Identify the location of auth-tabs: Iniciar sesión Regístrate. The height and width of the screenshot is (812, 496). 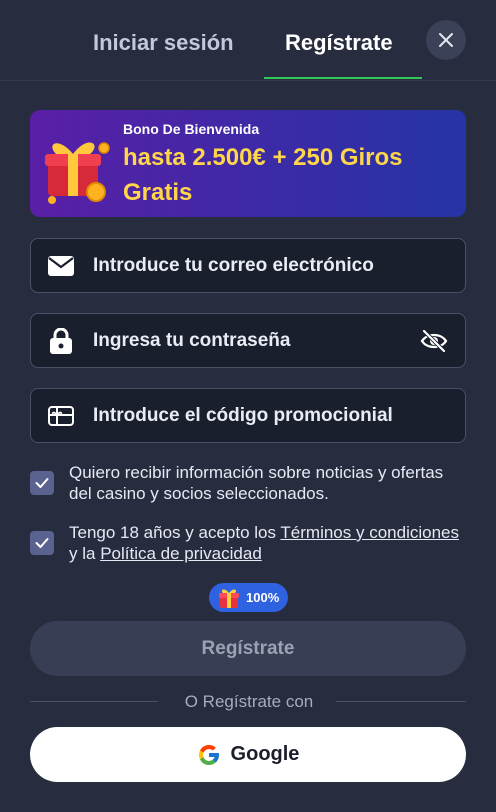
(248, 40).